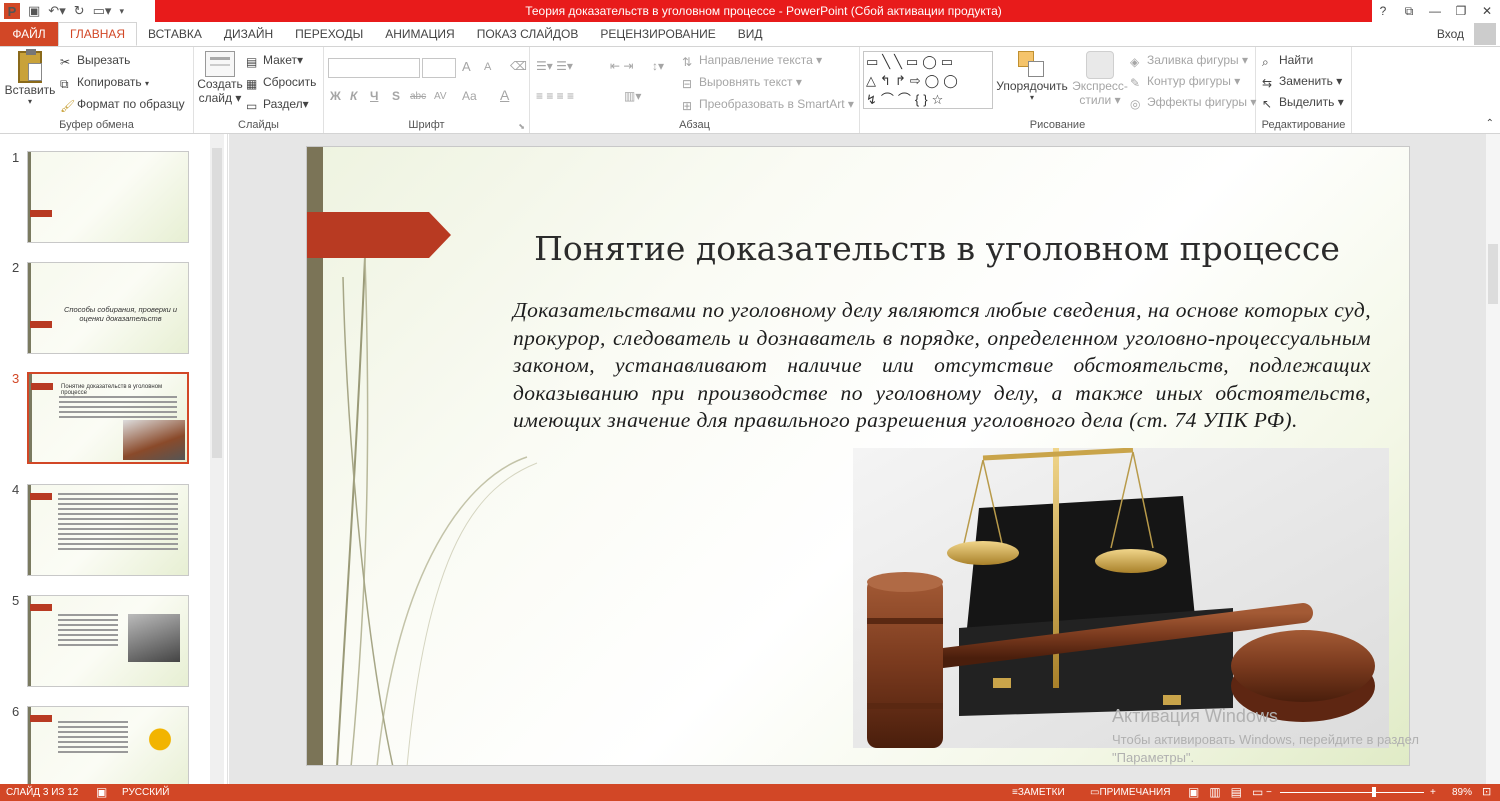 The height and width of the screenshot is (801, 1500). Describe the element at coordinates (1038, 792) in the screenshot. I see `notes-button: ≡ ЗАМЕТКИ` at that location.